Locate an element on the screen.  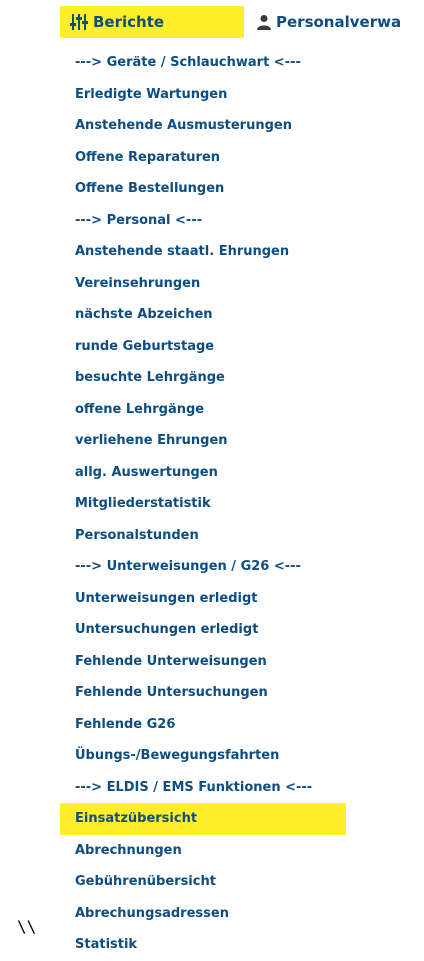
tab-berichte: Berichte is located at coordinates (152, 22).